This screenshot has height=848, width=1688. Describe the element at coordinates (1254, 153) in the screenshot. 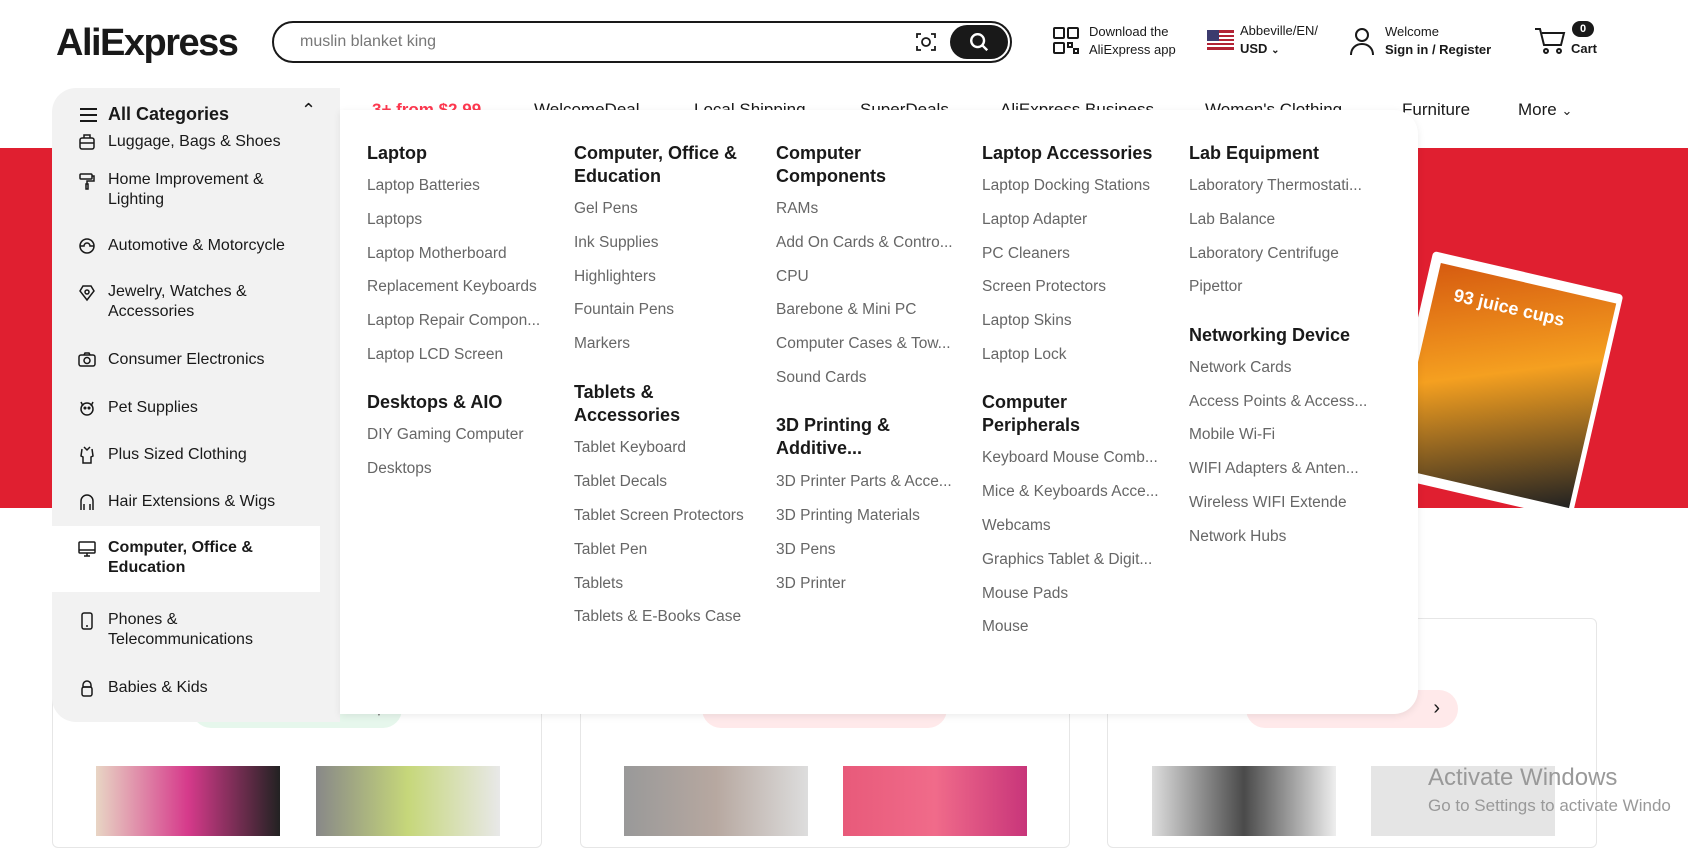

I see `group-title-lab-equipment: Lab Equipment` at that location.